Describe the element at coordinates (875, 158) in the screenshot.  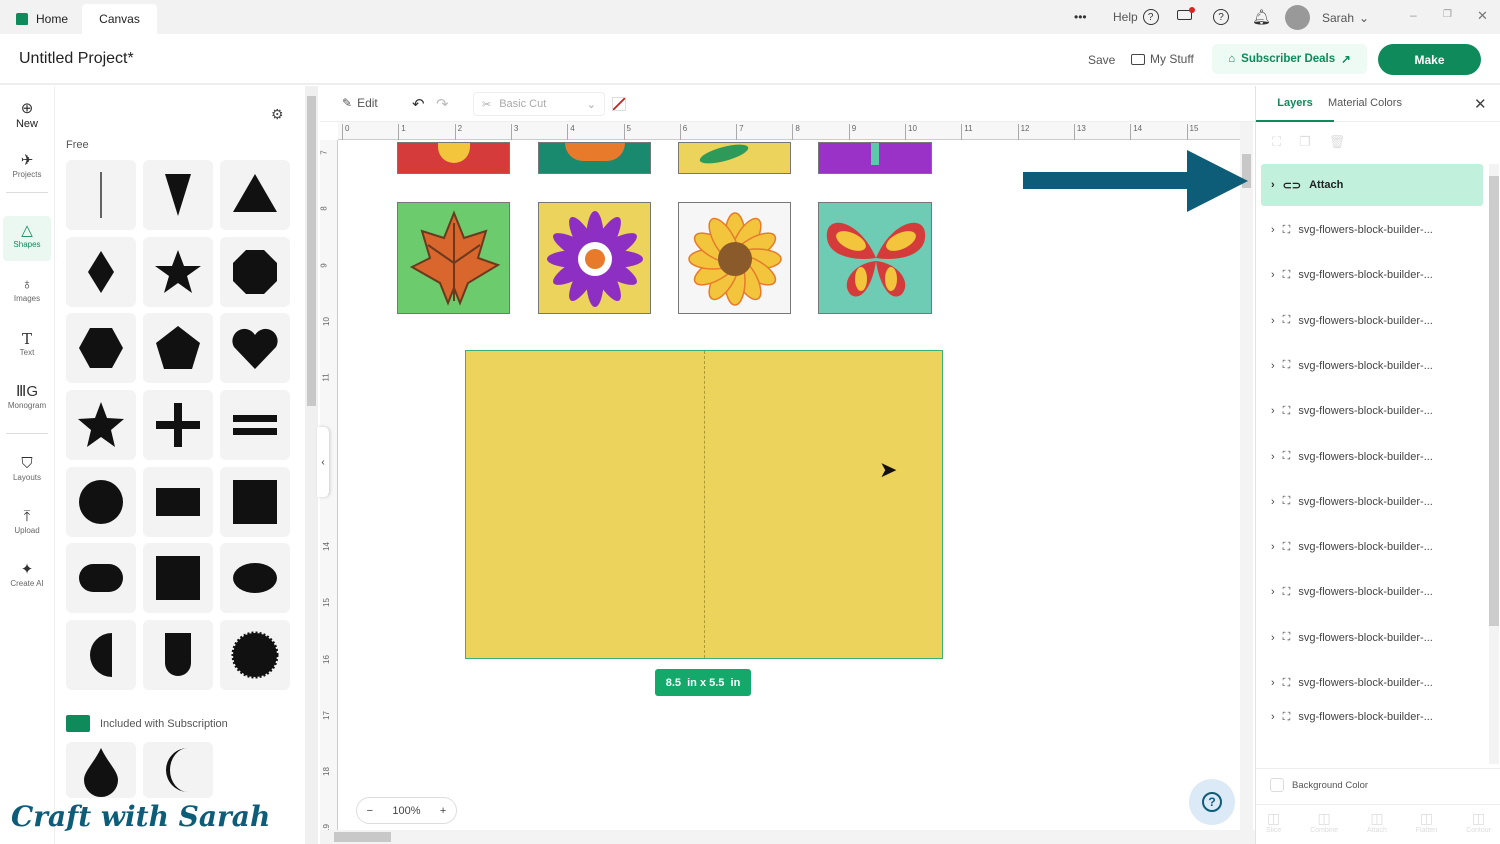
I see `tile-purple` at that location.